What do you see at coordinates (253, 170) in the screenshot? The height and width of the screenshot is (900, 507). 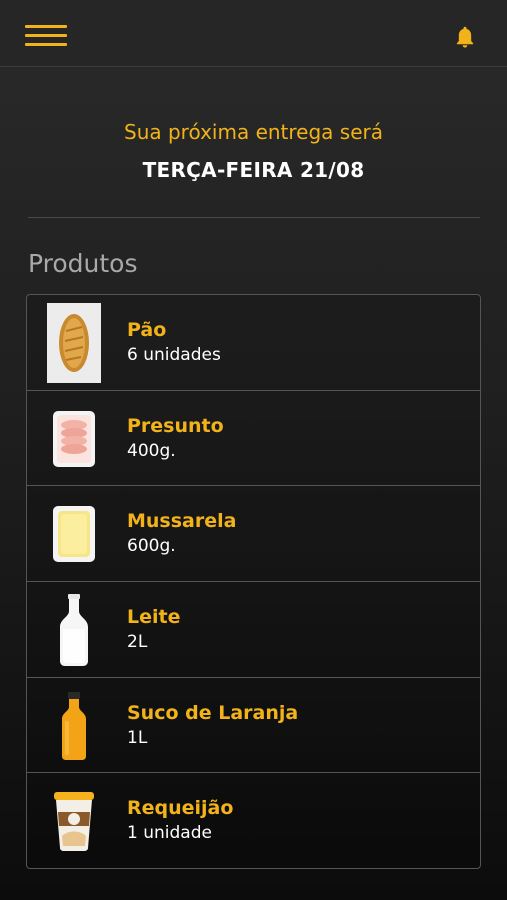 I see `delivery-date: TERÇA-FEIRA 21/08` at bounding box center [253, 170].